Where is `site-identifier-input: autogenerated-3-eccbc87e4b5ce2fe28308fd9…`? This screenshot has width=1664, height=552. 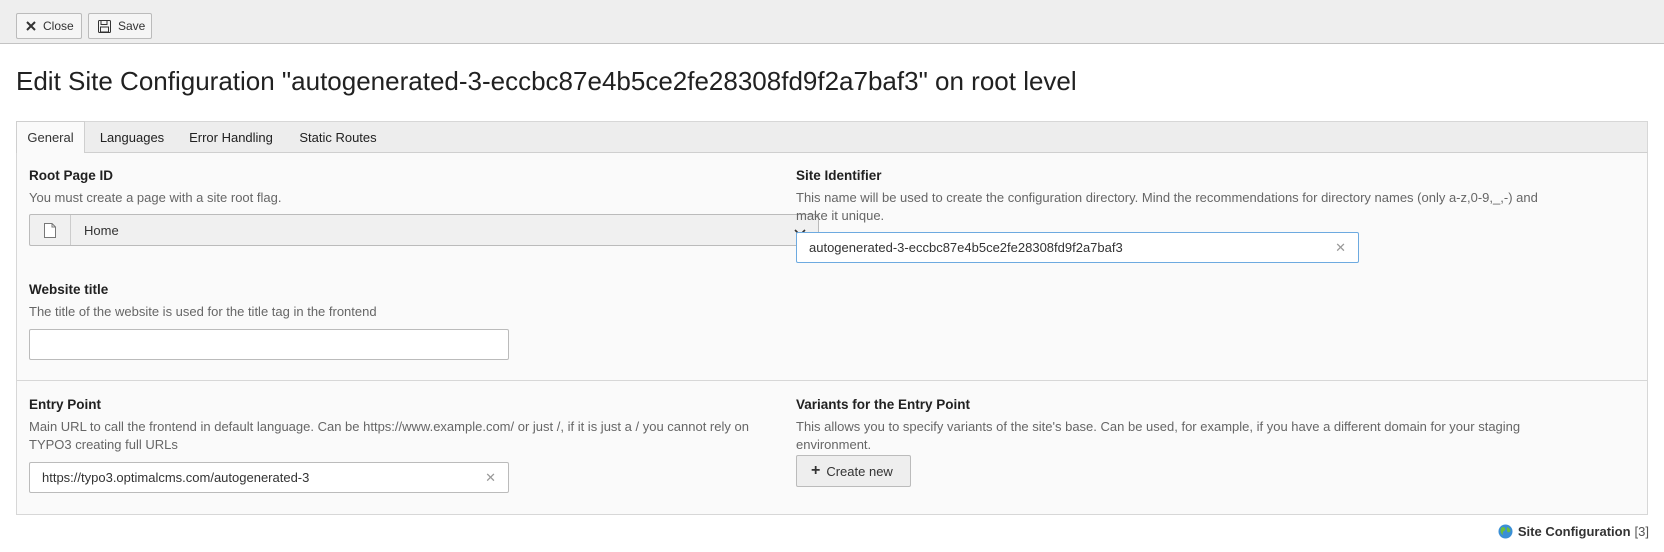 site-identifier-input: autogenerated-3-eccbc87e4b5ce2fe28308fd9… is located at coordinates (1077, 247).